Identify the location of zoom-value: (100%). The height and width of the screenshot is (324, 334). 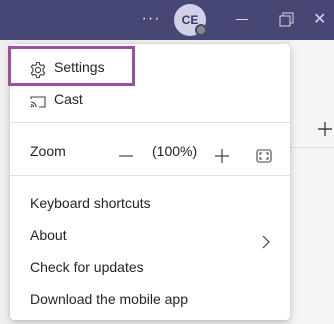
(175, 151).